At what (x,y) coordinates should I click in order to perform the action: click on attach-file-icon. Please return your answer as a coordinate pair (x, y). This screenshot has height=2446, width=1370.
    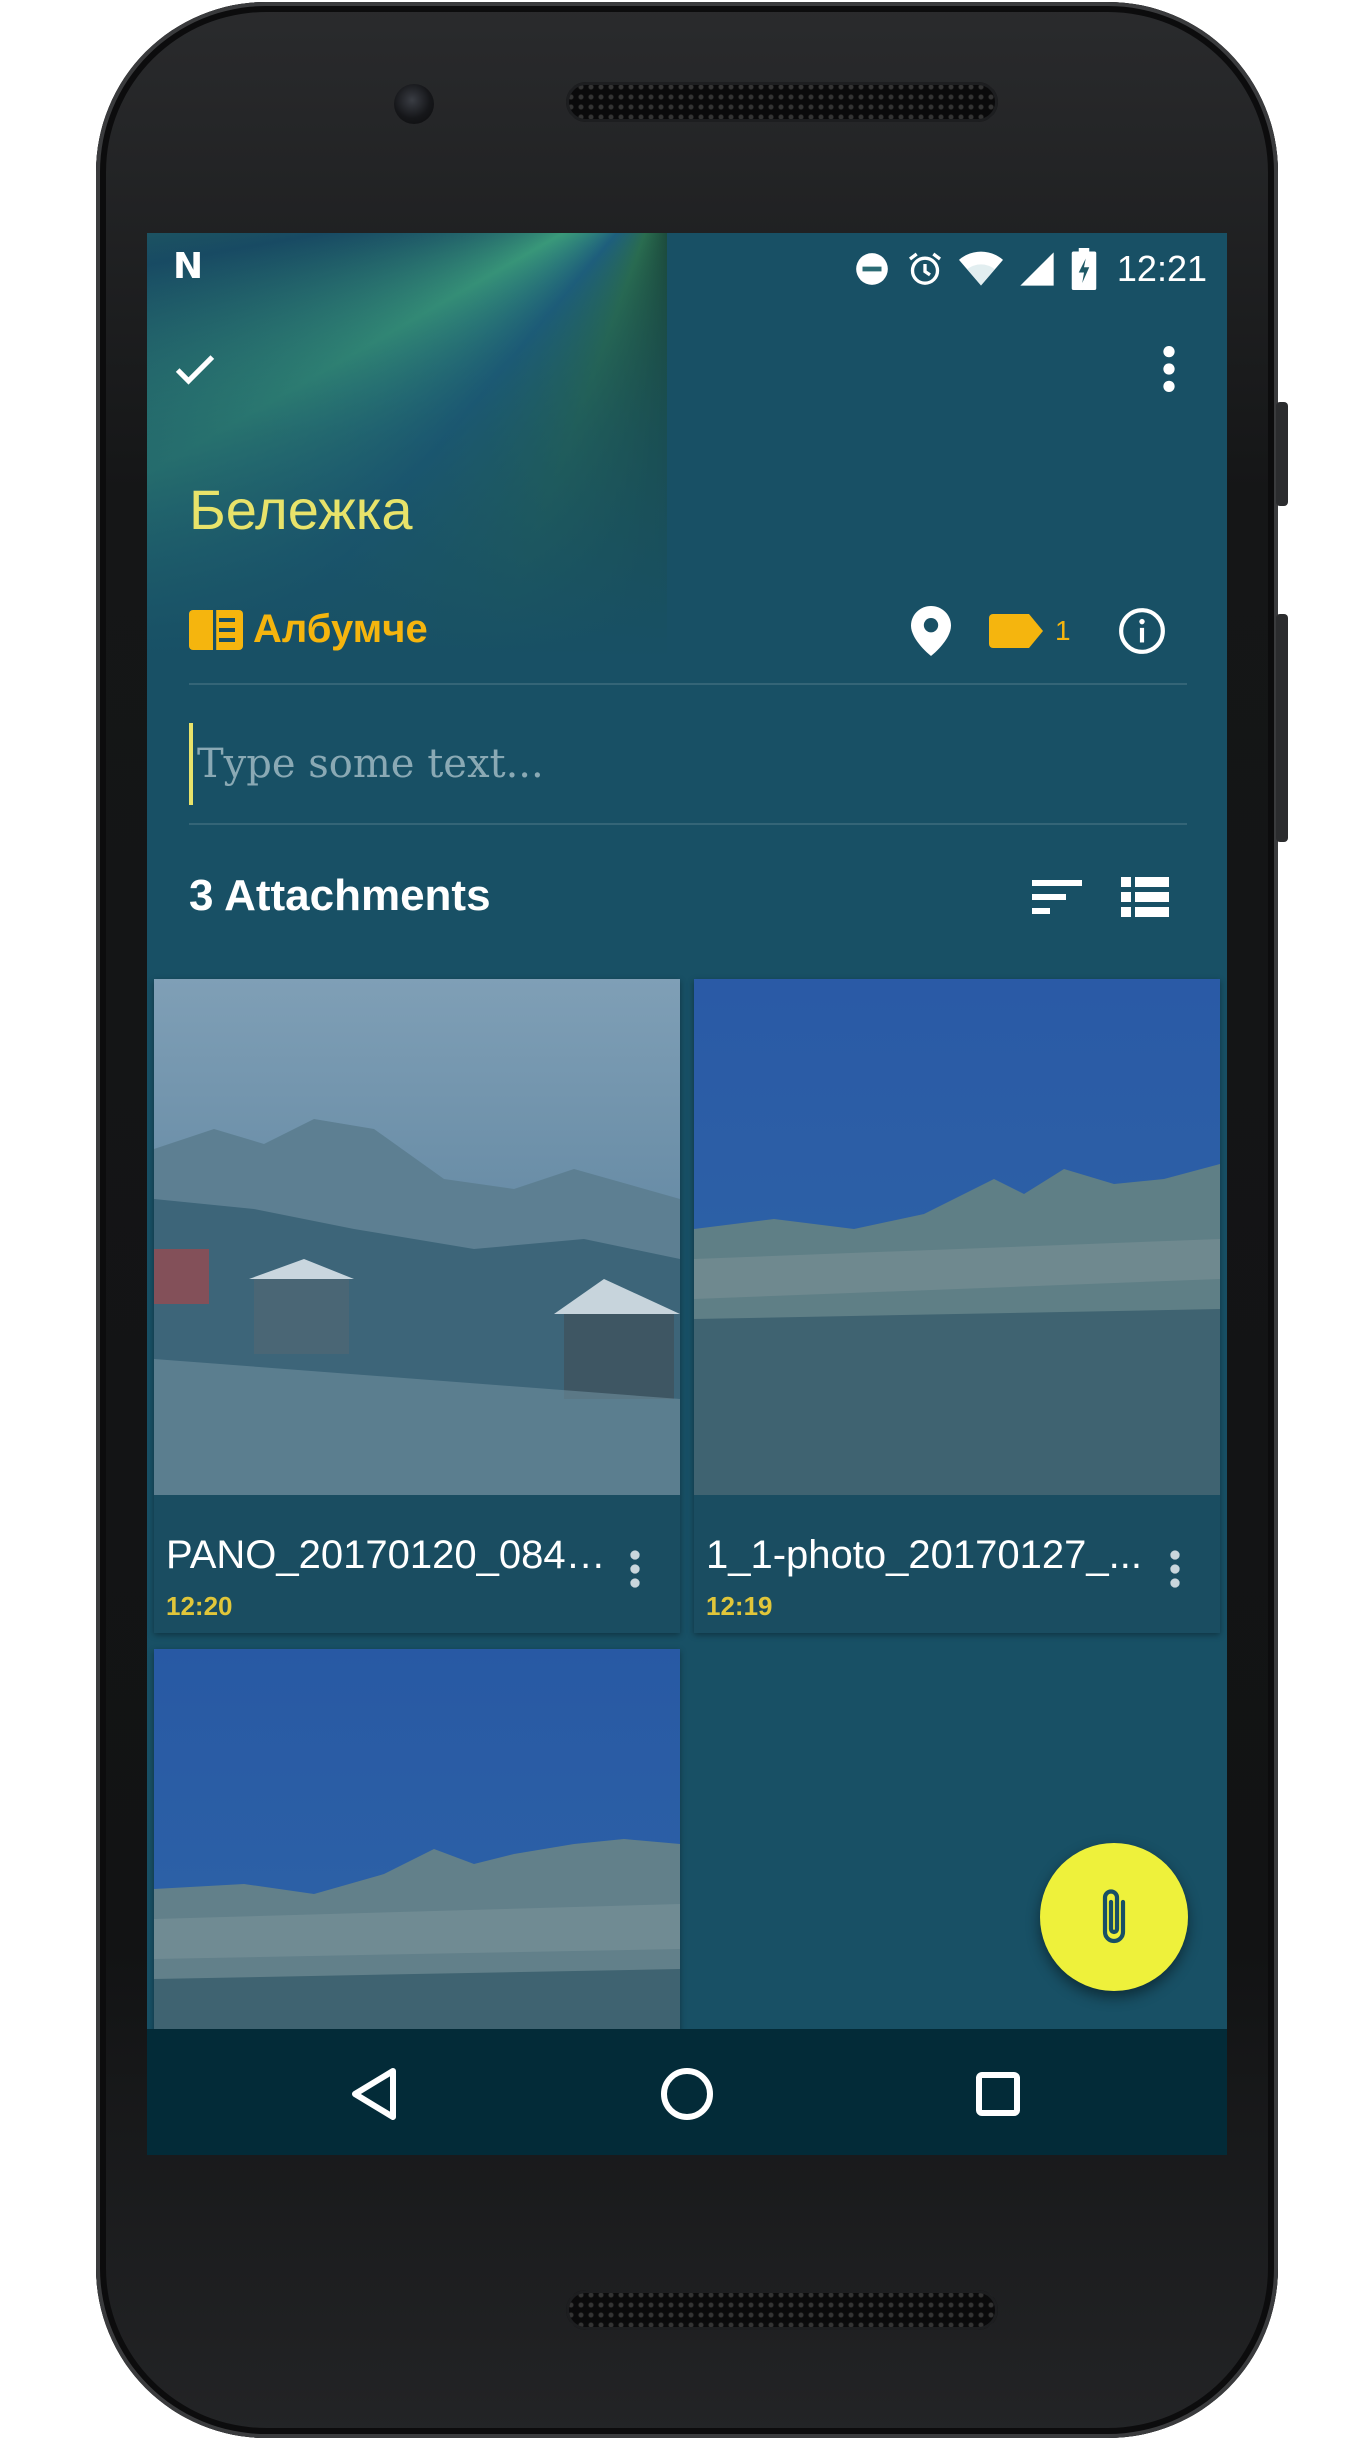
    Looking at the image, I should click on (1114, 1916).